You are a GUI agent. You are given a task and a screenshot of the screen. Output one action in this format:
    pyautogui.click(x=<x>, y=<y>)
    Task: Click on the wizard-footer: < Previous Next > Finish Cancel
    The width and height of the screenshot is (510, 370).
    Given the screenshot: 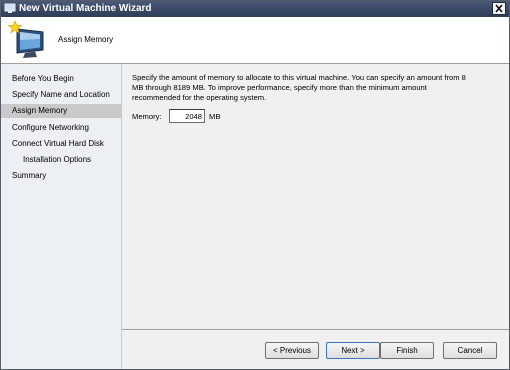 What is the action you would take?
    pyautogui.click(x=315, y=349)
    